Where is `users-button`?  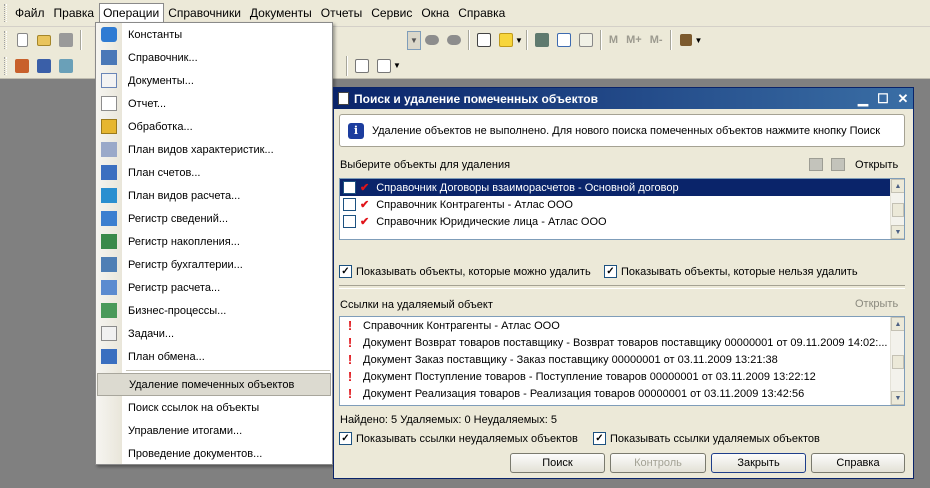 users-button is located at coordinates (44, 66).